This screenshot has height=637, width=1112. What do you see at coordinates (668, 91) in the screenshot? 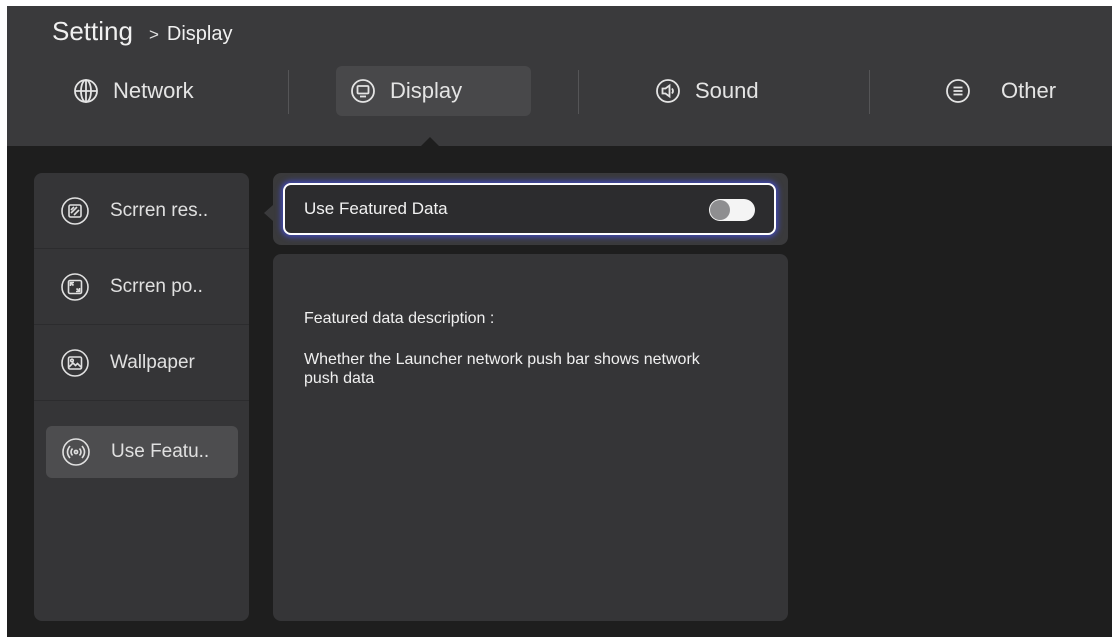
I see `speaker-icon` at bounding box center [668, 91].